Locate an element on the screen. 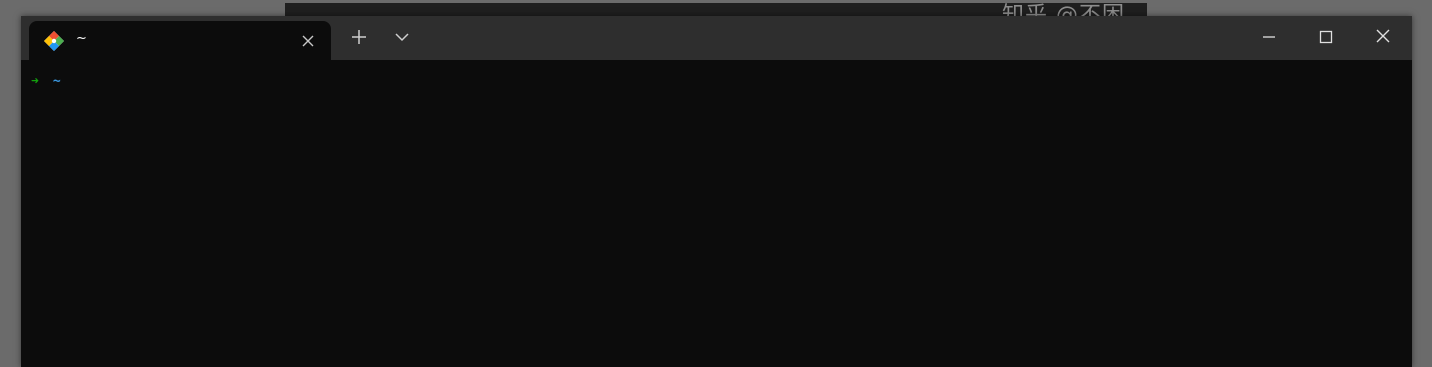 The width and height of the screenshot is (1432, 367). maximize-button is located at coordinates (1325, 38).